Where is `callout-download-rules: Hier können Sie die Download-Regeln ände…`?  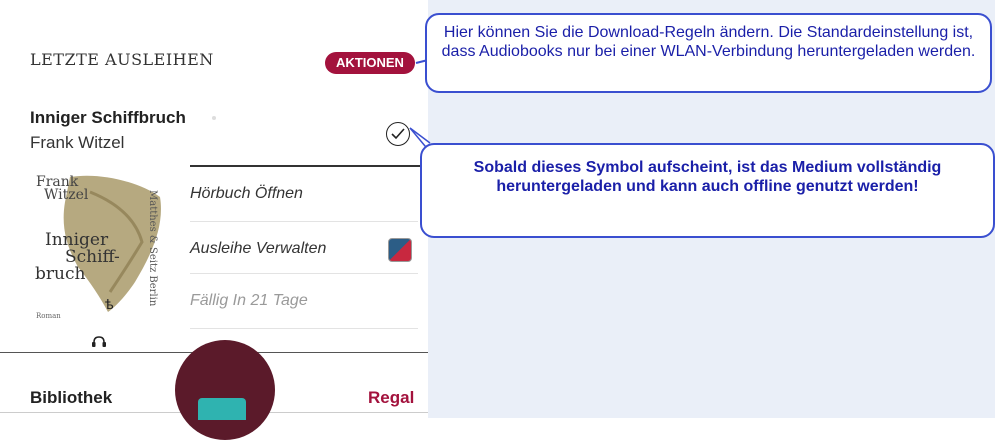
callout-download-rules: Hier können Sie die Download-Regeln ände… is located at coordinates (708, 53).